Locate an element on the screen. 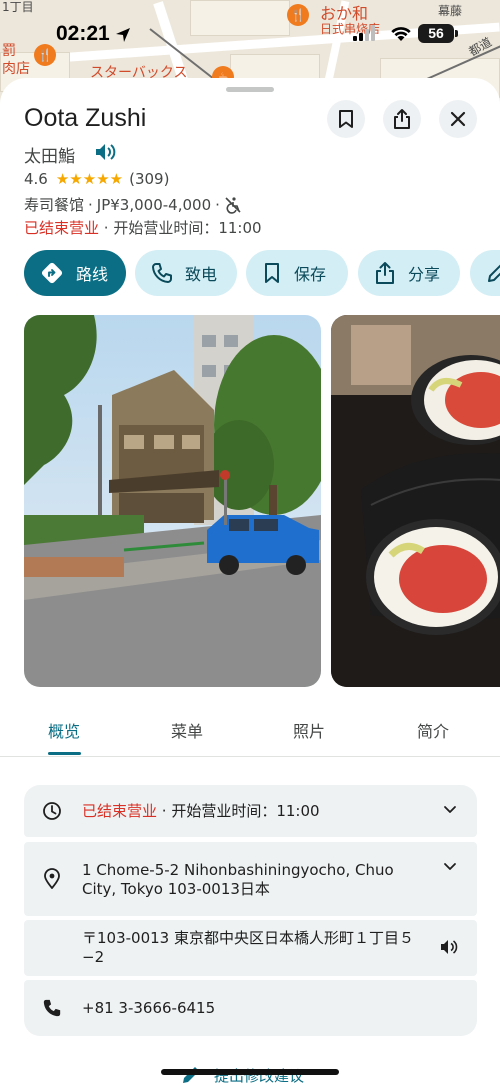 The height and width of the screenshot is (1084, 500). call-button: 致电 is located at coordinates (186, 273).